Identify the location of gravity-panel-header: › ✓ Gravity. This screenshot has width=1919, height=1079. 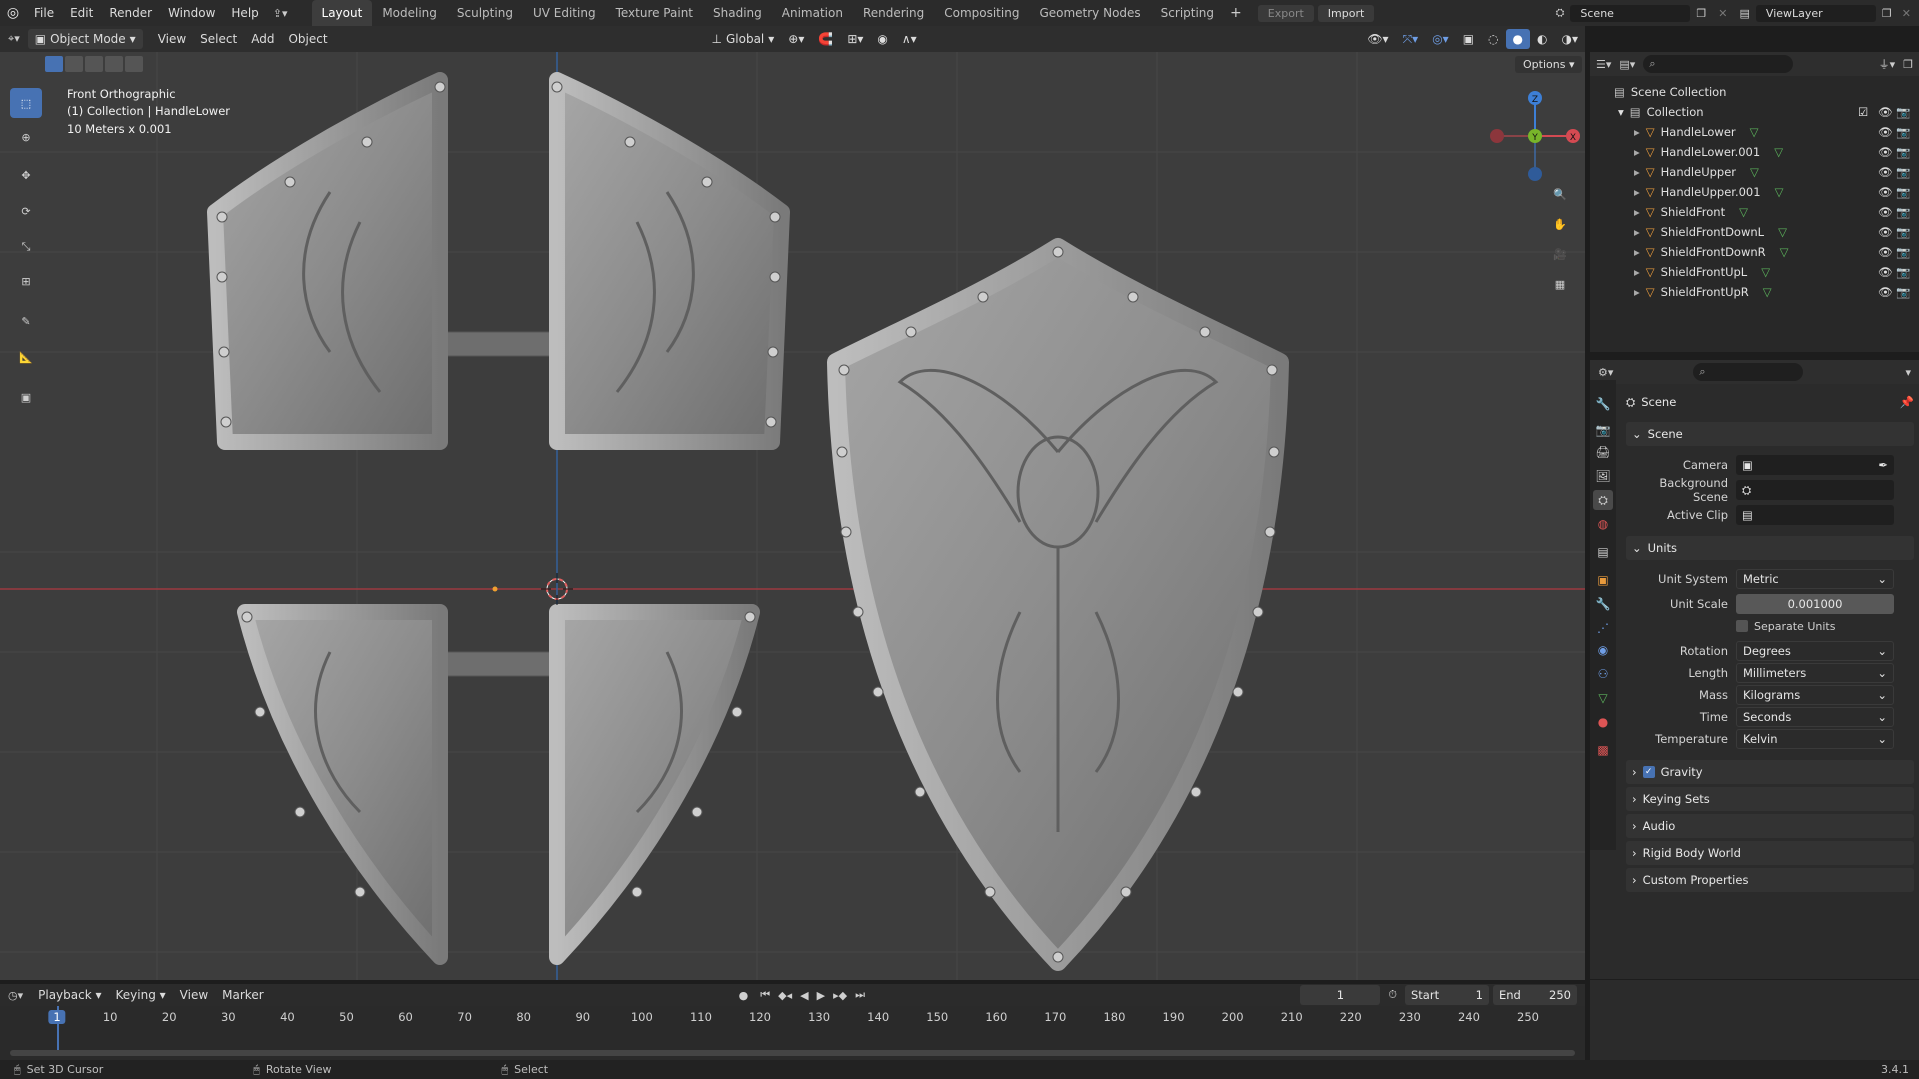
(1770, 772).